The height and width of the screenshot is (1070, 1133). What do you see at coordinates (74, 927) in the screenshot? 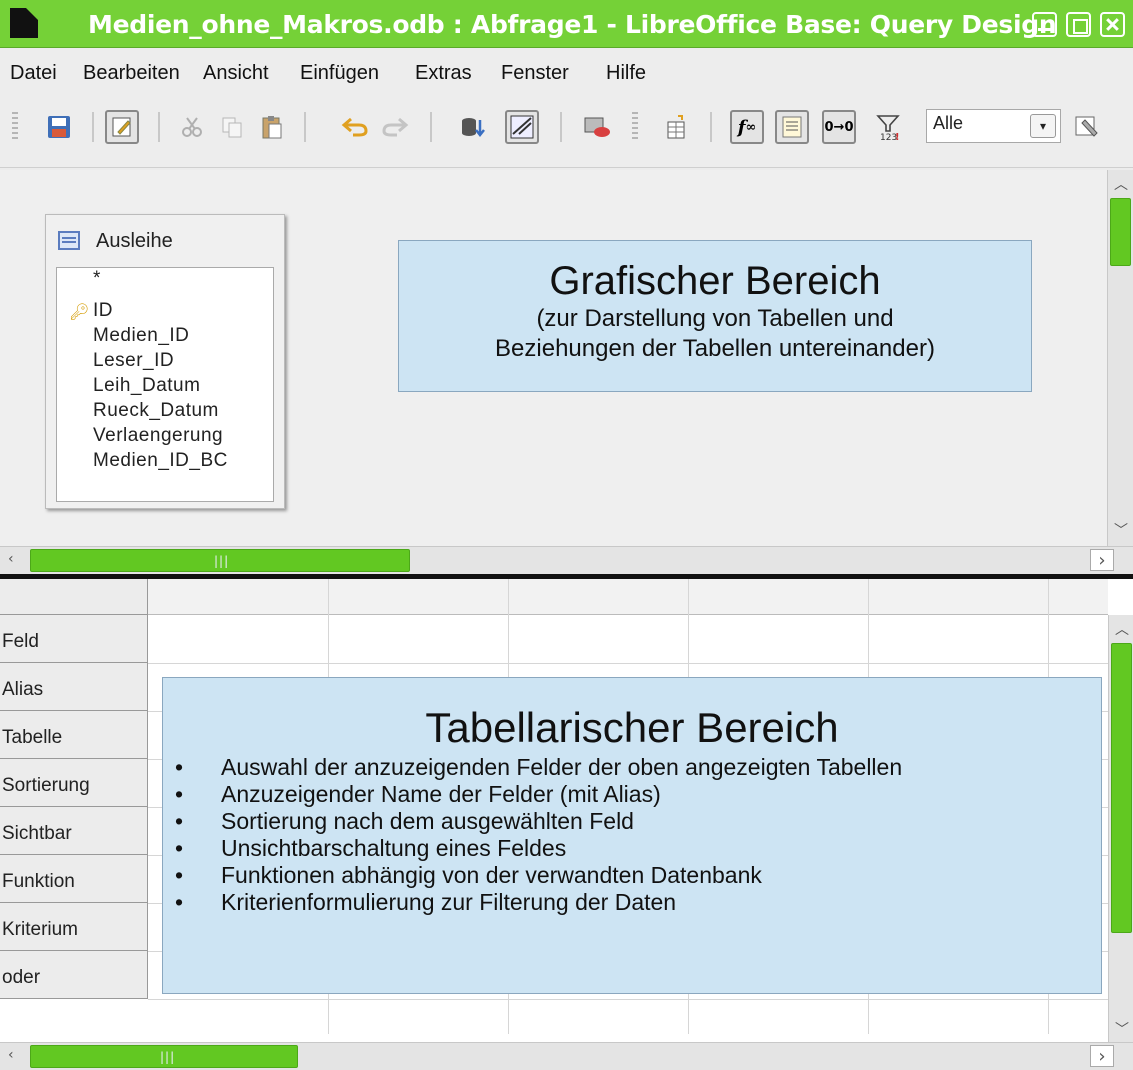
I see `row-label-kriterium: Kriterium` at bounding box center [74, 927].